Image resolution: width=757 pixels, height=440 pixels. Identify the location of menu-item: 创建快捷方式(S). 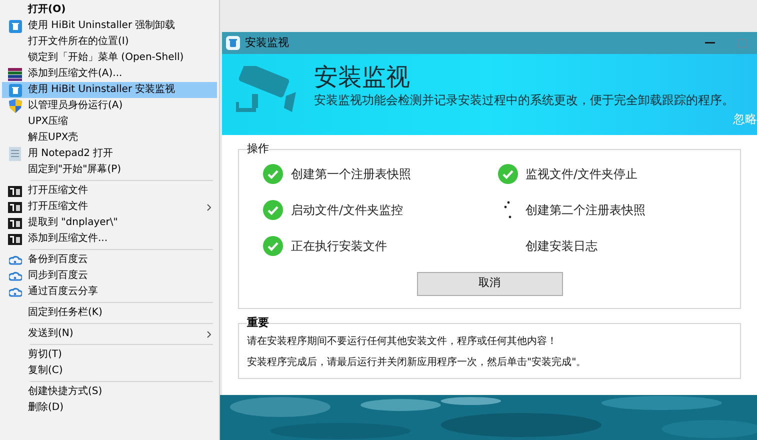
(109, 392).